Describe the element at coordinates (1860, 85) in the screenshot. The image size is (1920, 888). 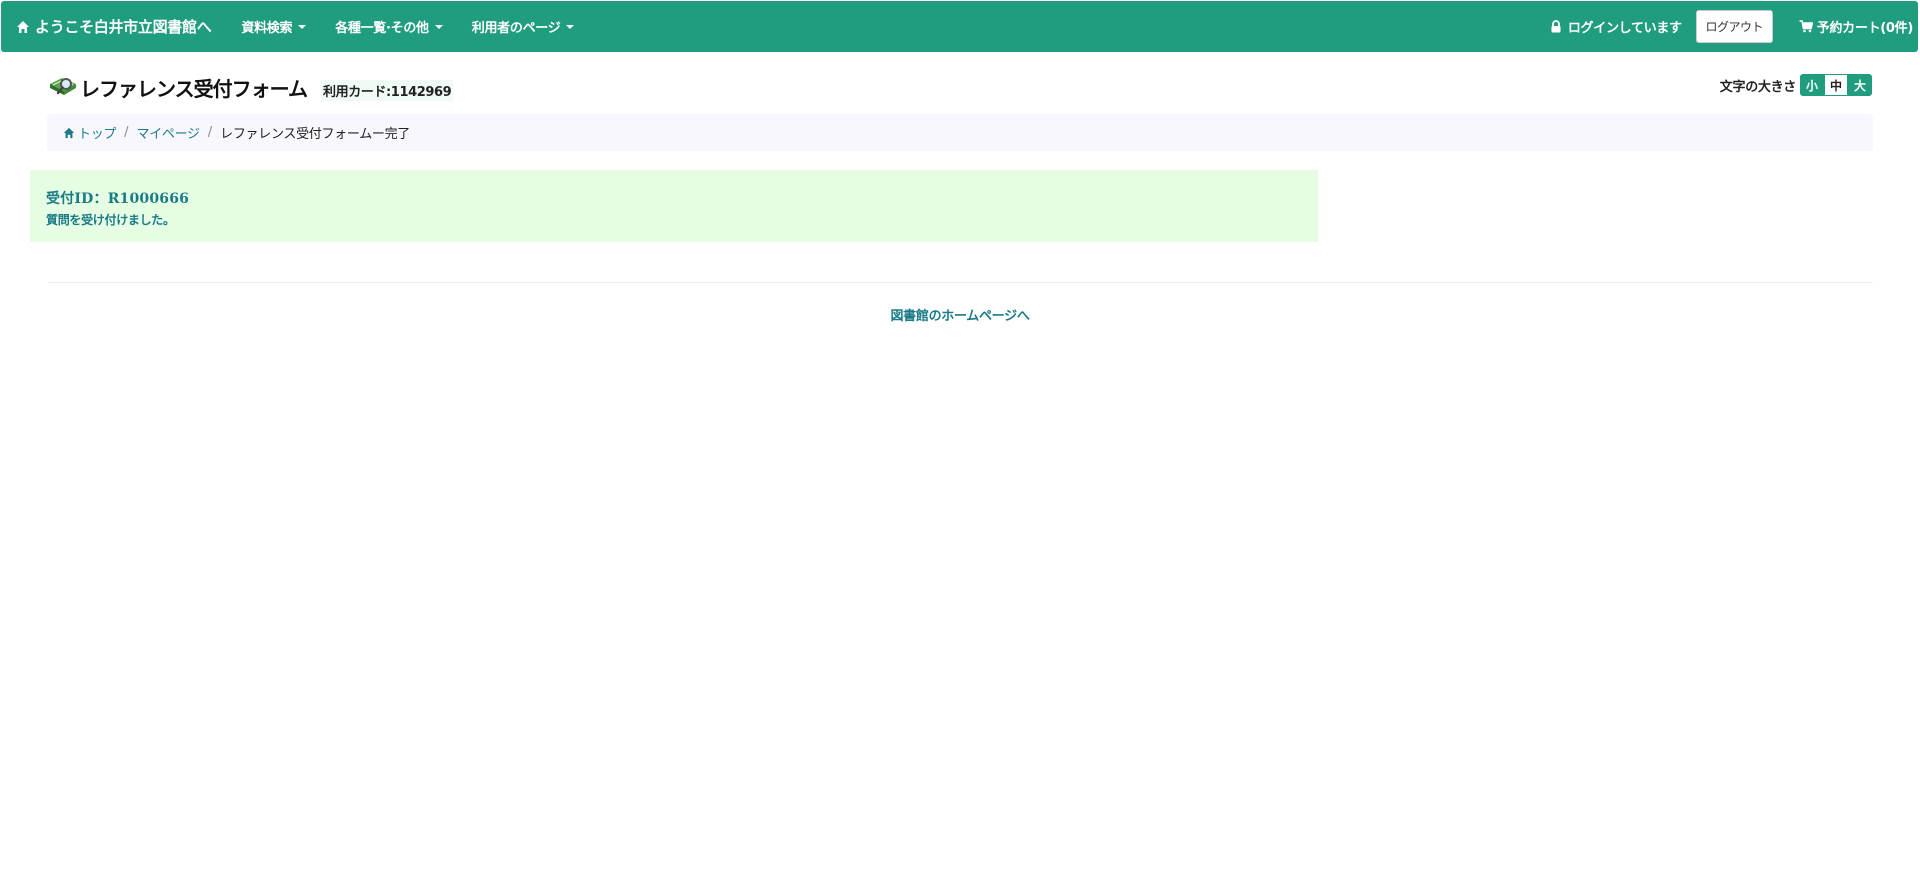
I see `font-size-large-button: 大` at that location.